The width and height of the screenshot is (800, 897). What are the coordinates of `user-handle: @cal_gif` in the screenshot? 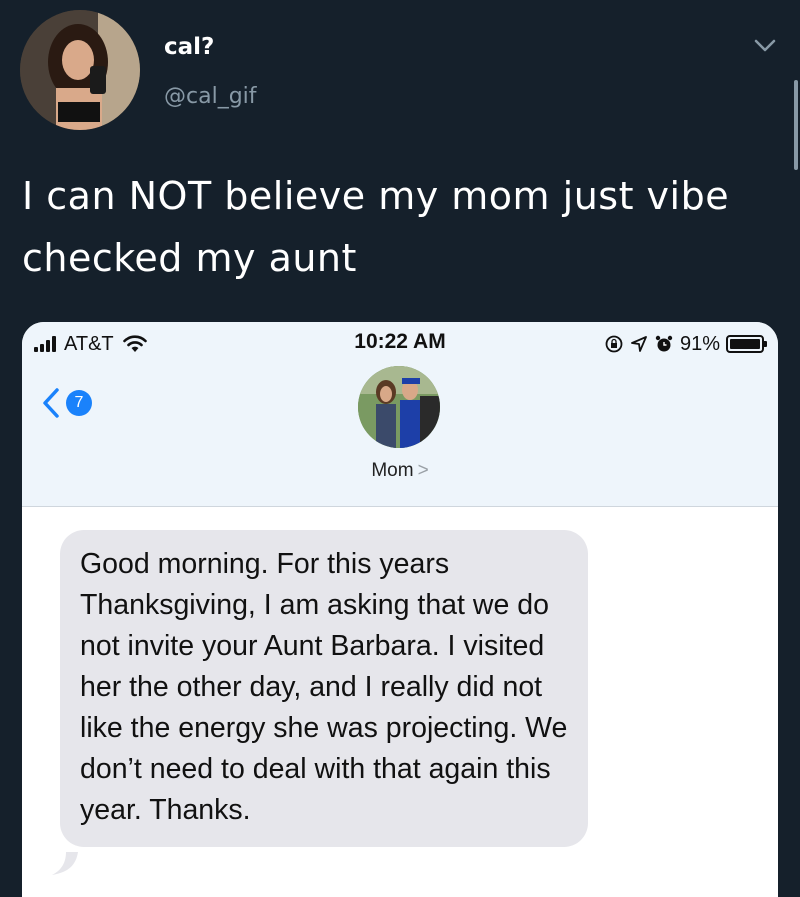 It's located at (210, 96).